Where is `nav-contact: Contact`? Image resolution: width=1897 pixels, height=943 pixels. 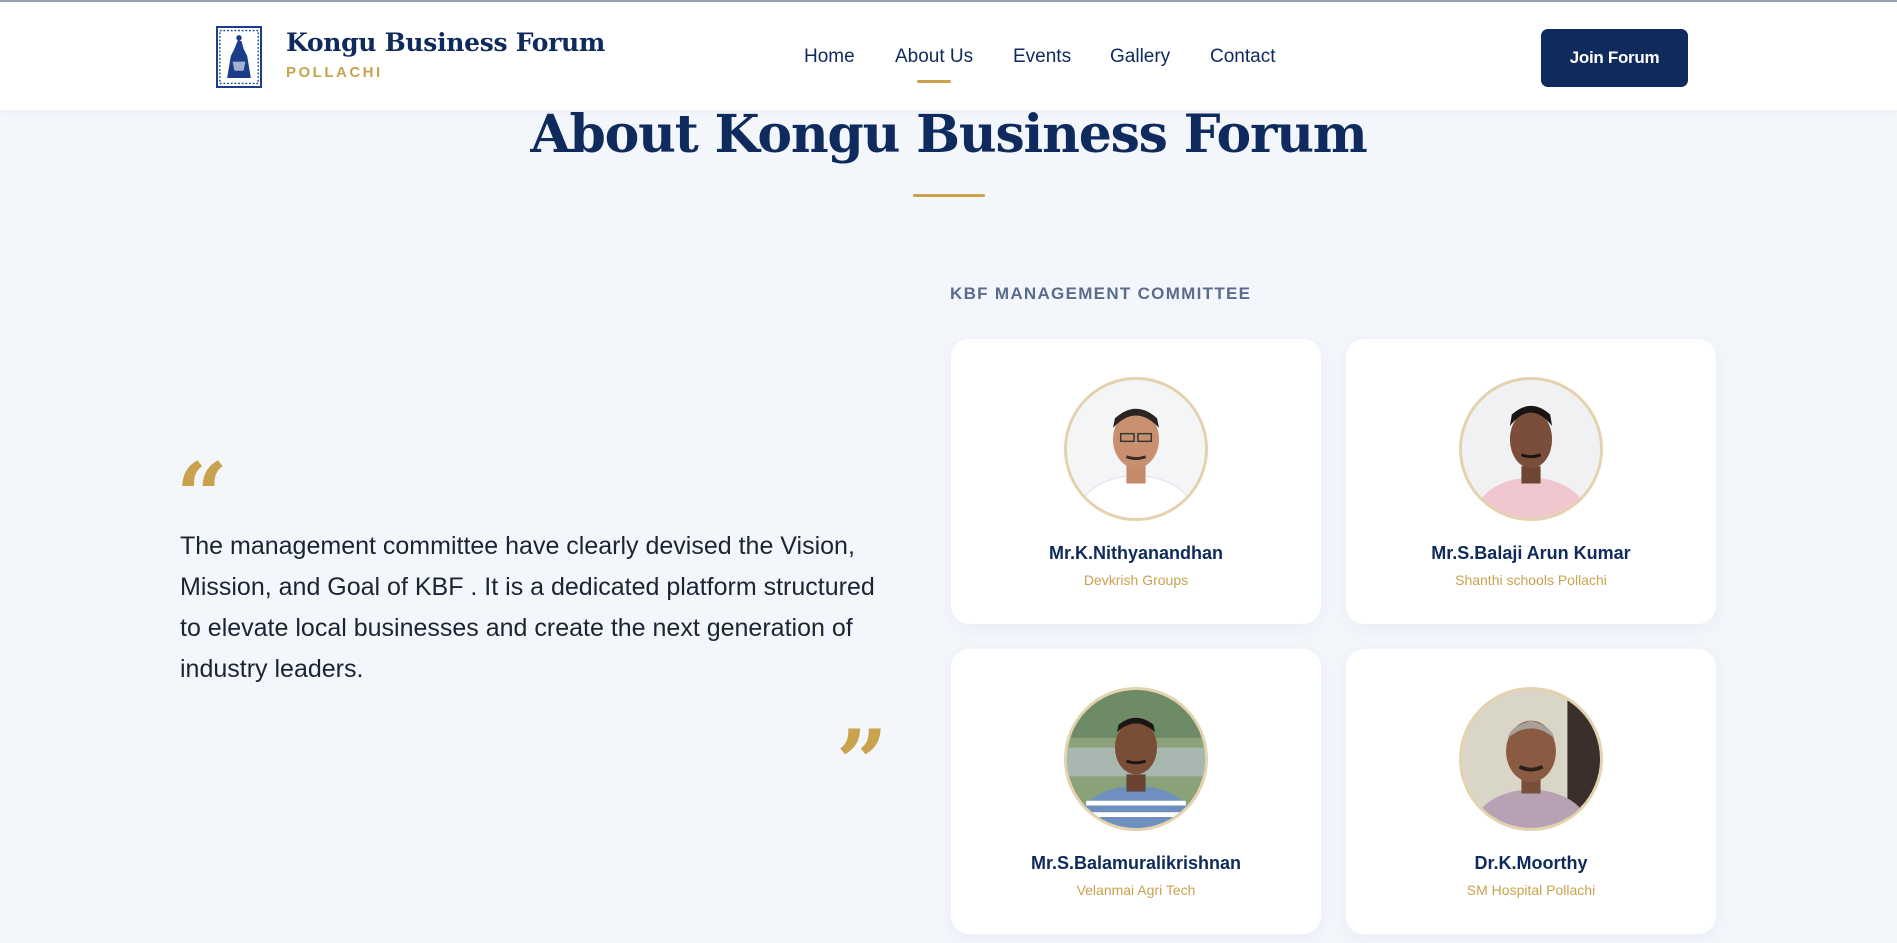 nav-contact: Contact is located at coordinates (1242, 57).